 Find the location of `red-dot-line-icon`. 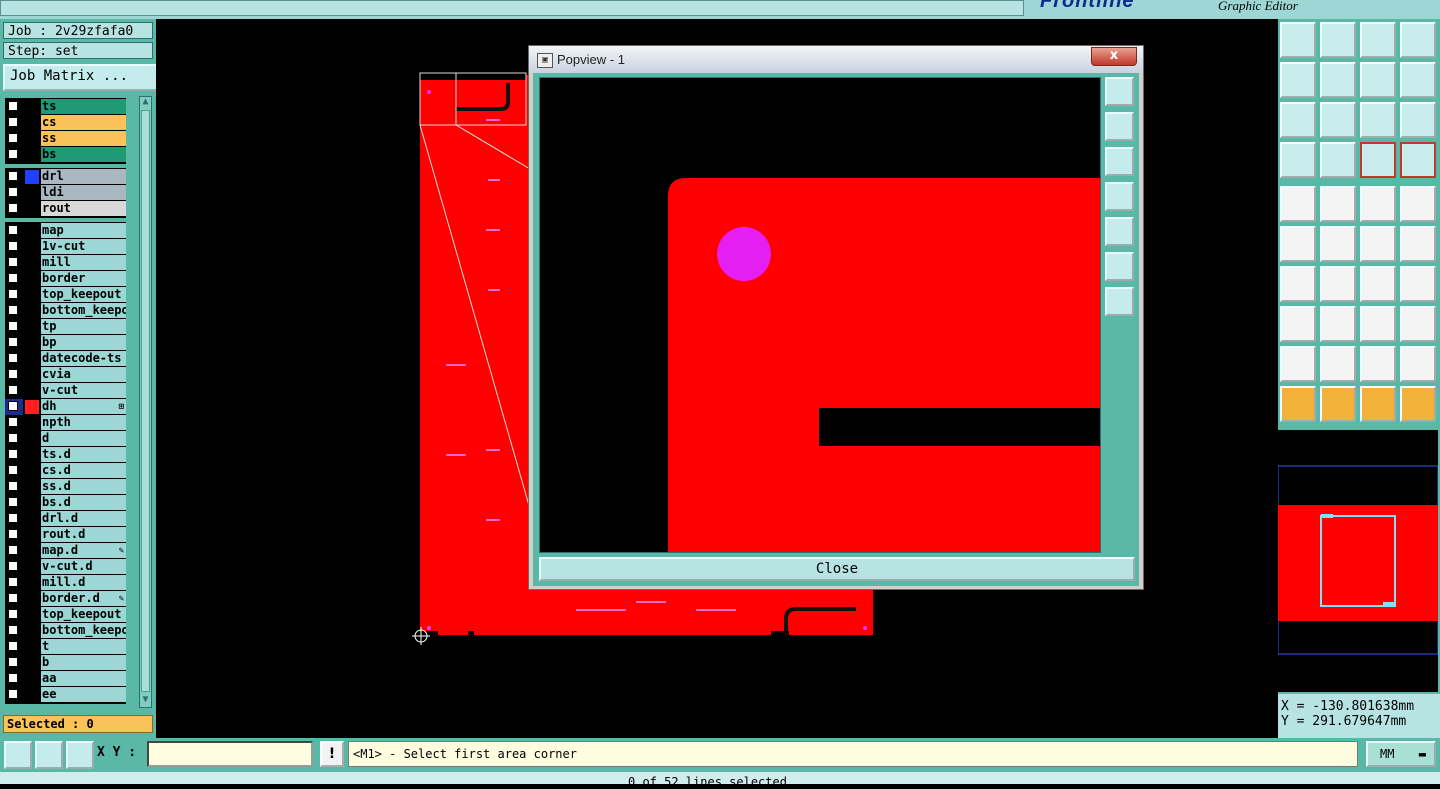

red-dot-line-icon is located at coordinates (1378, 244).